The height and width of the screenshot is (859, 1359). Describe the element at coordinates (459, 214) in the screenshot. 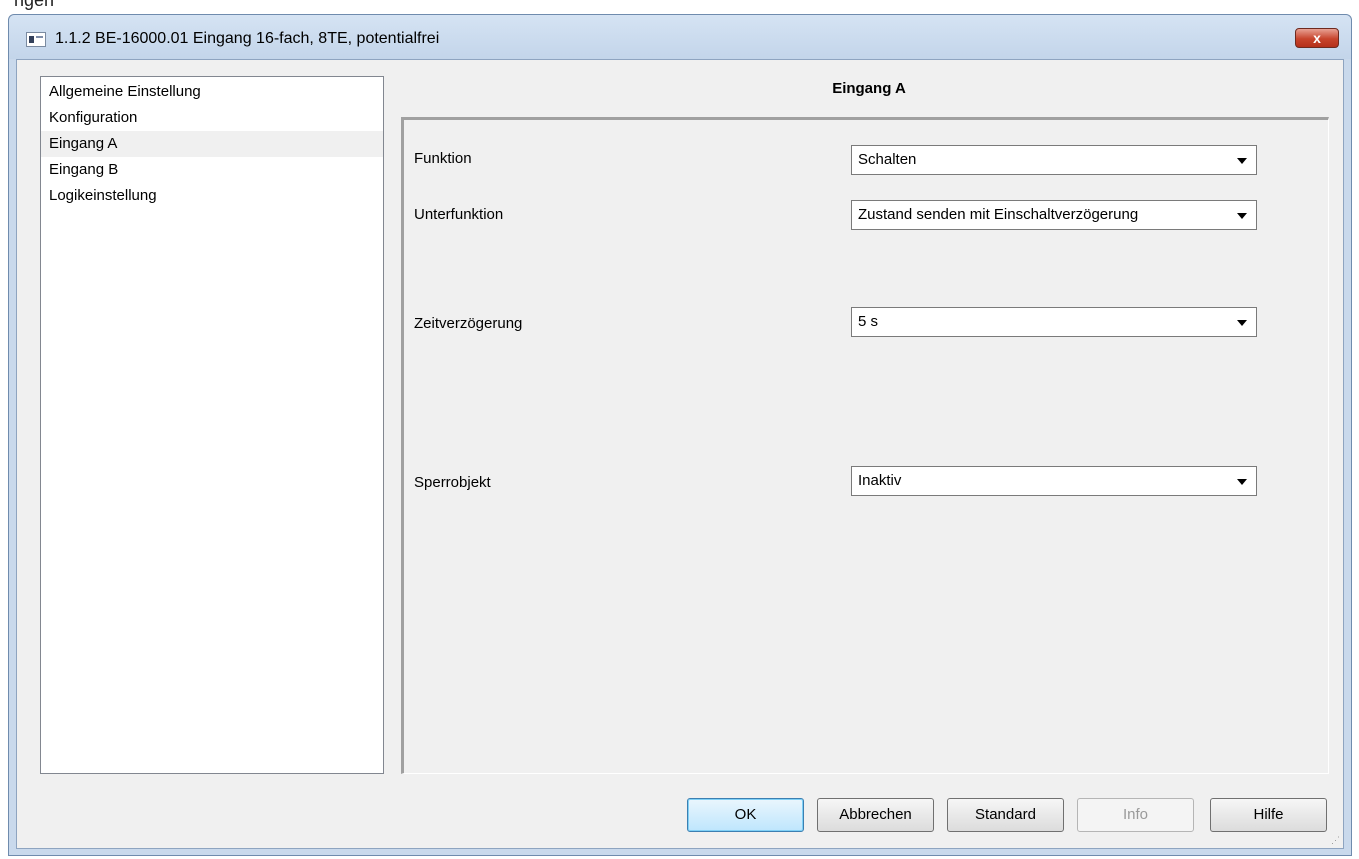

I see `unterfunktion-label: Unterfunktion` at that location.